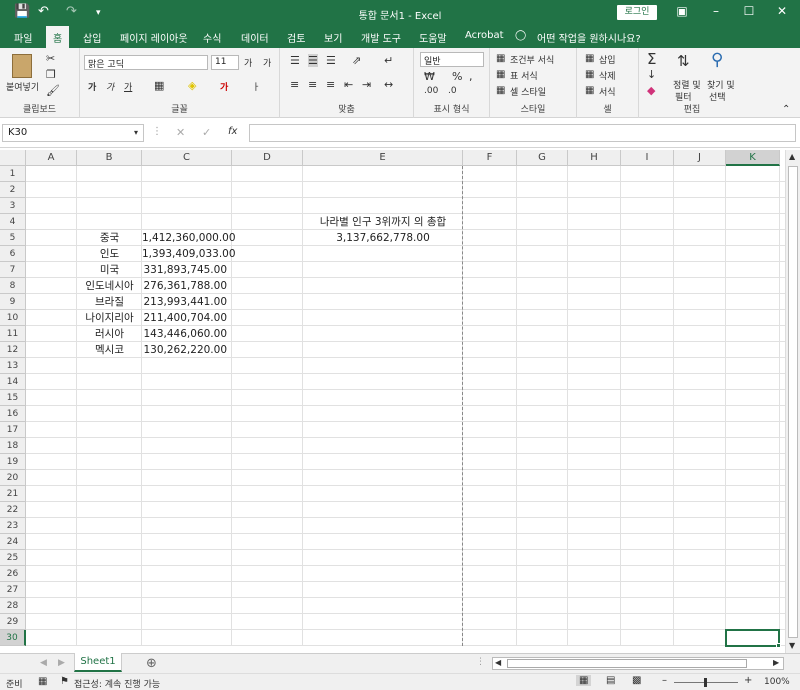 This screenshot has height=690, width=800. Describe the element at coordinates (777, 682) in the screenshot. I see `zoom-level: 100%` at that location.